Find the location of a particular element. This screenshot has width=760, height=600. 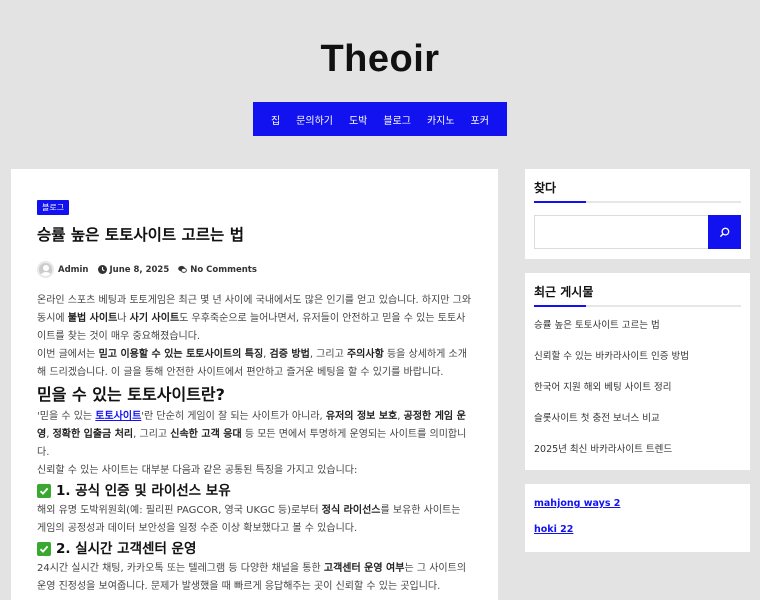

search-input is located at coordinates (621, 232).